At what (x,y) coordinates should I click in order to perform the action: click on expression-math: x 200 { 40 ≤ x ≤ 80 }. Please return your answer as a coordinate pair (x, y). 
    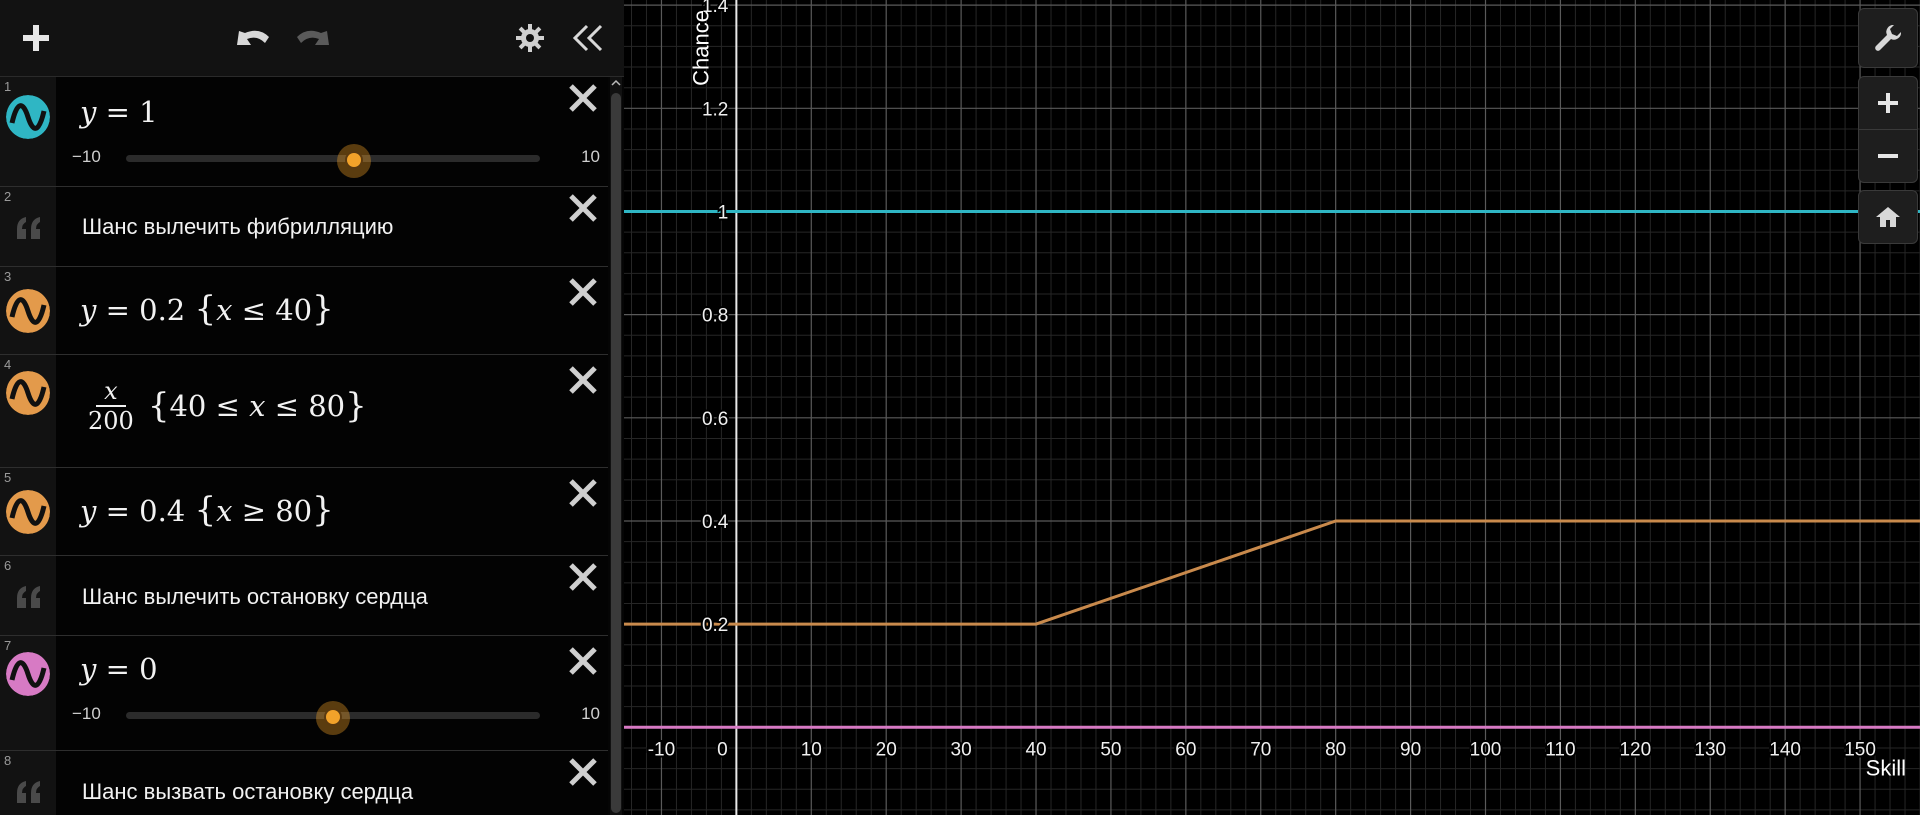
    Looking at the image, I should click on (227, 406).